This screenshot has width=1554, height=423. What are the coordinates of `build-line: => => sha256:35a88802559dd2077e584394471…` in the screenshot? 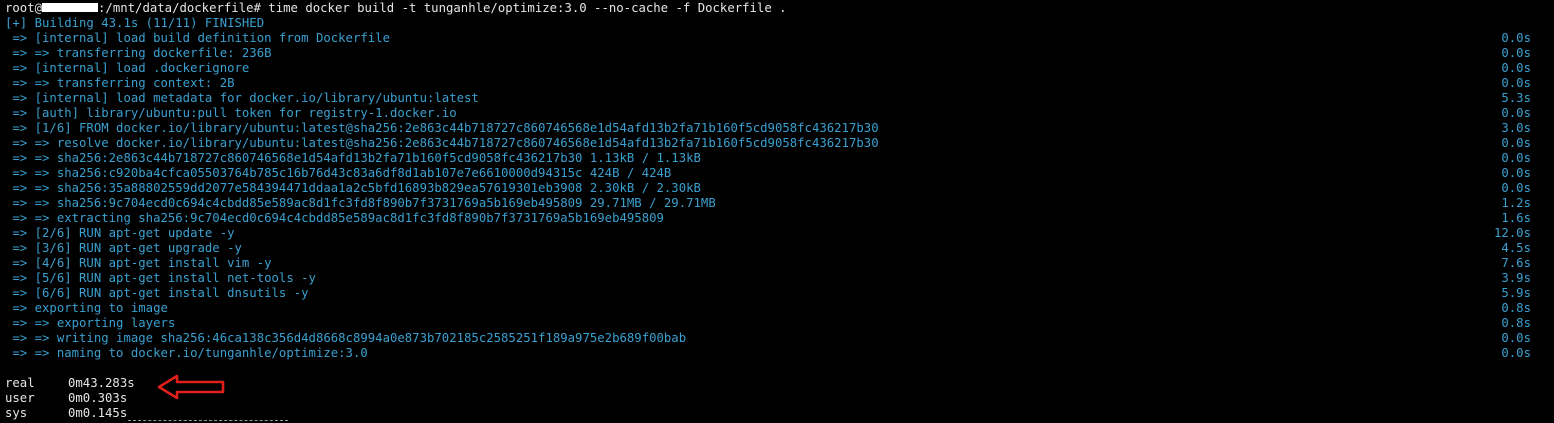 It's located at (777, 188).